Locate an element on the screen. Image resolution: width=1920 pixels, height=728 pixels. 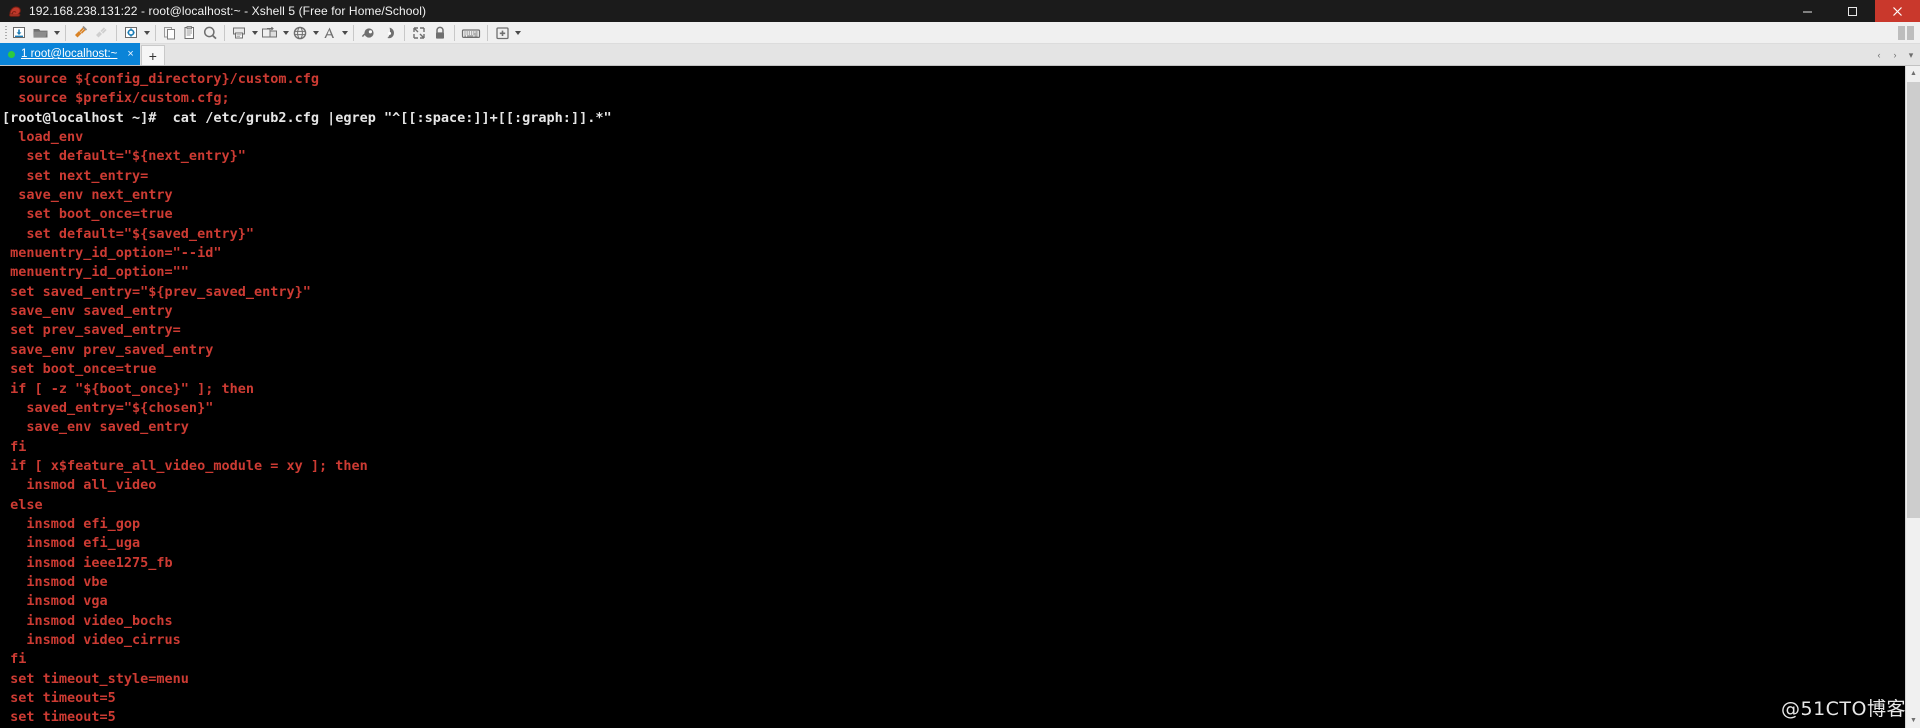
minimize-button is located at coordinates (1807, 11).